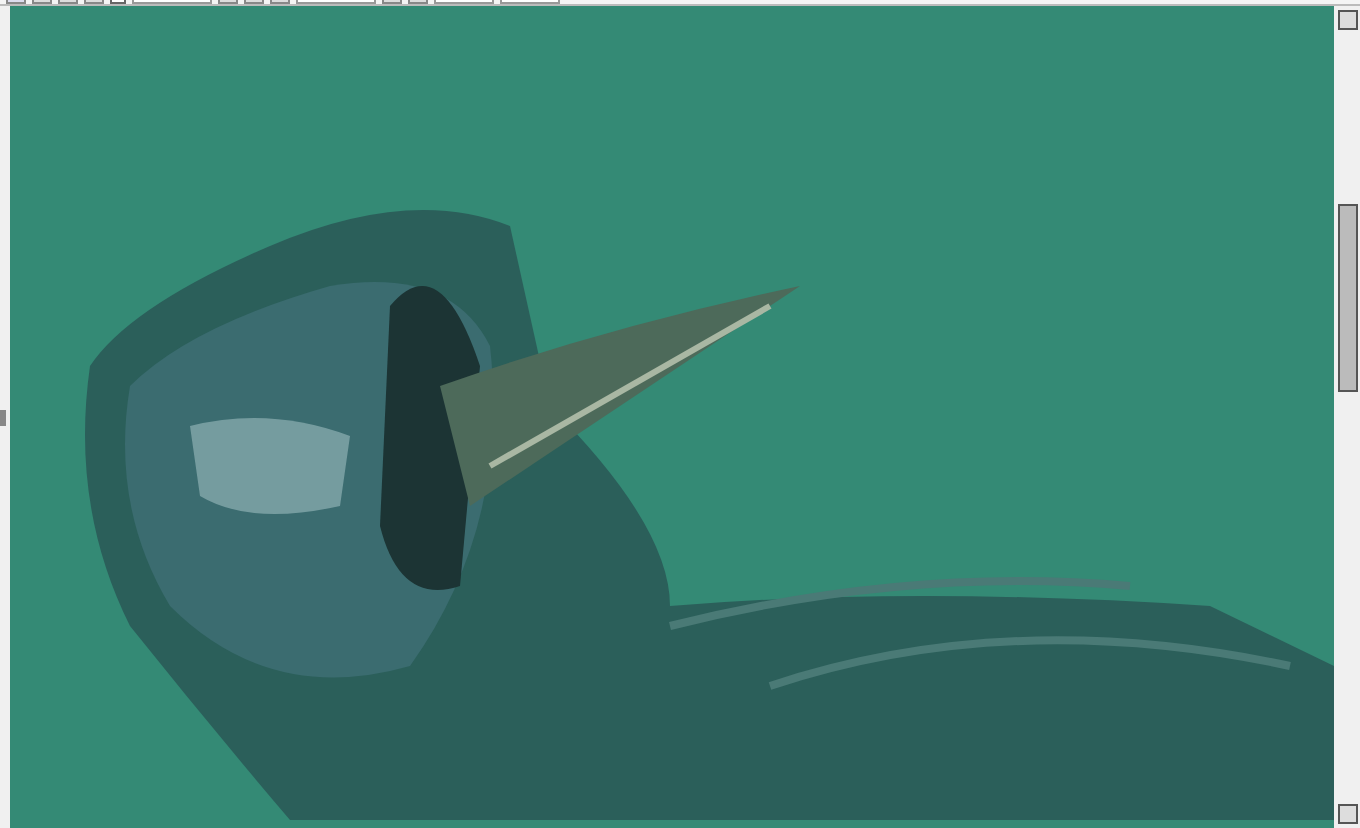 The image size is (1360, 828). I want to click on scroll-up-button, so click(1347, 20).